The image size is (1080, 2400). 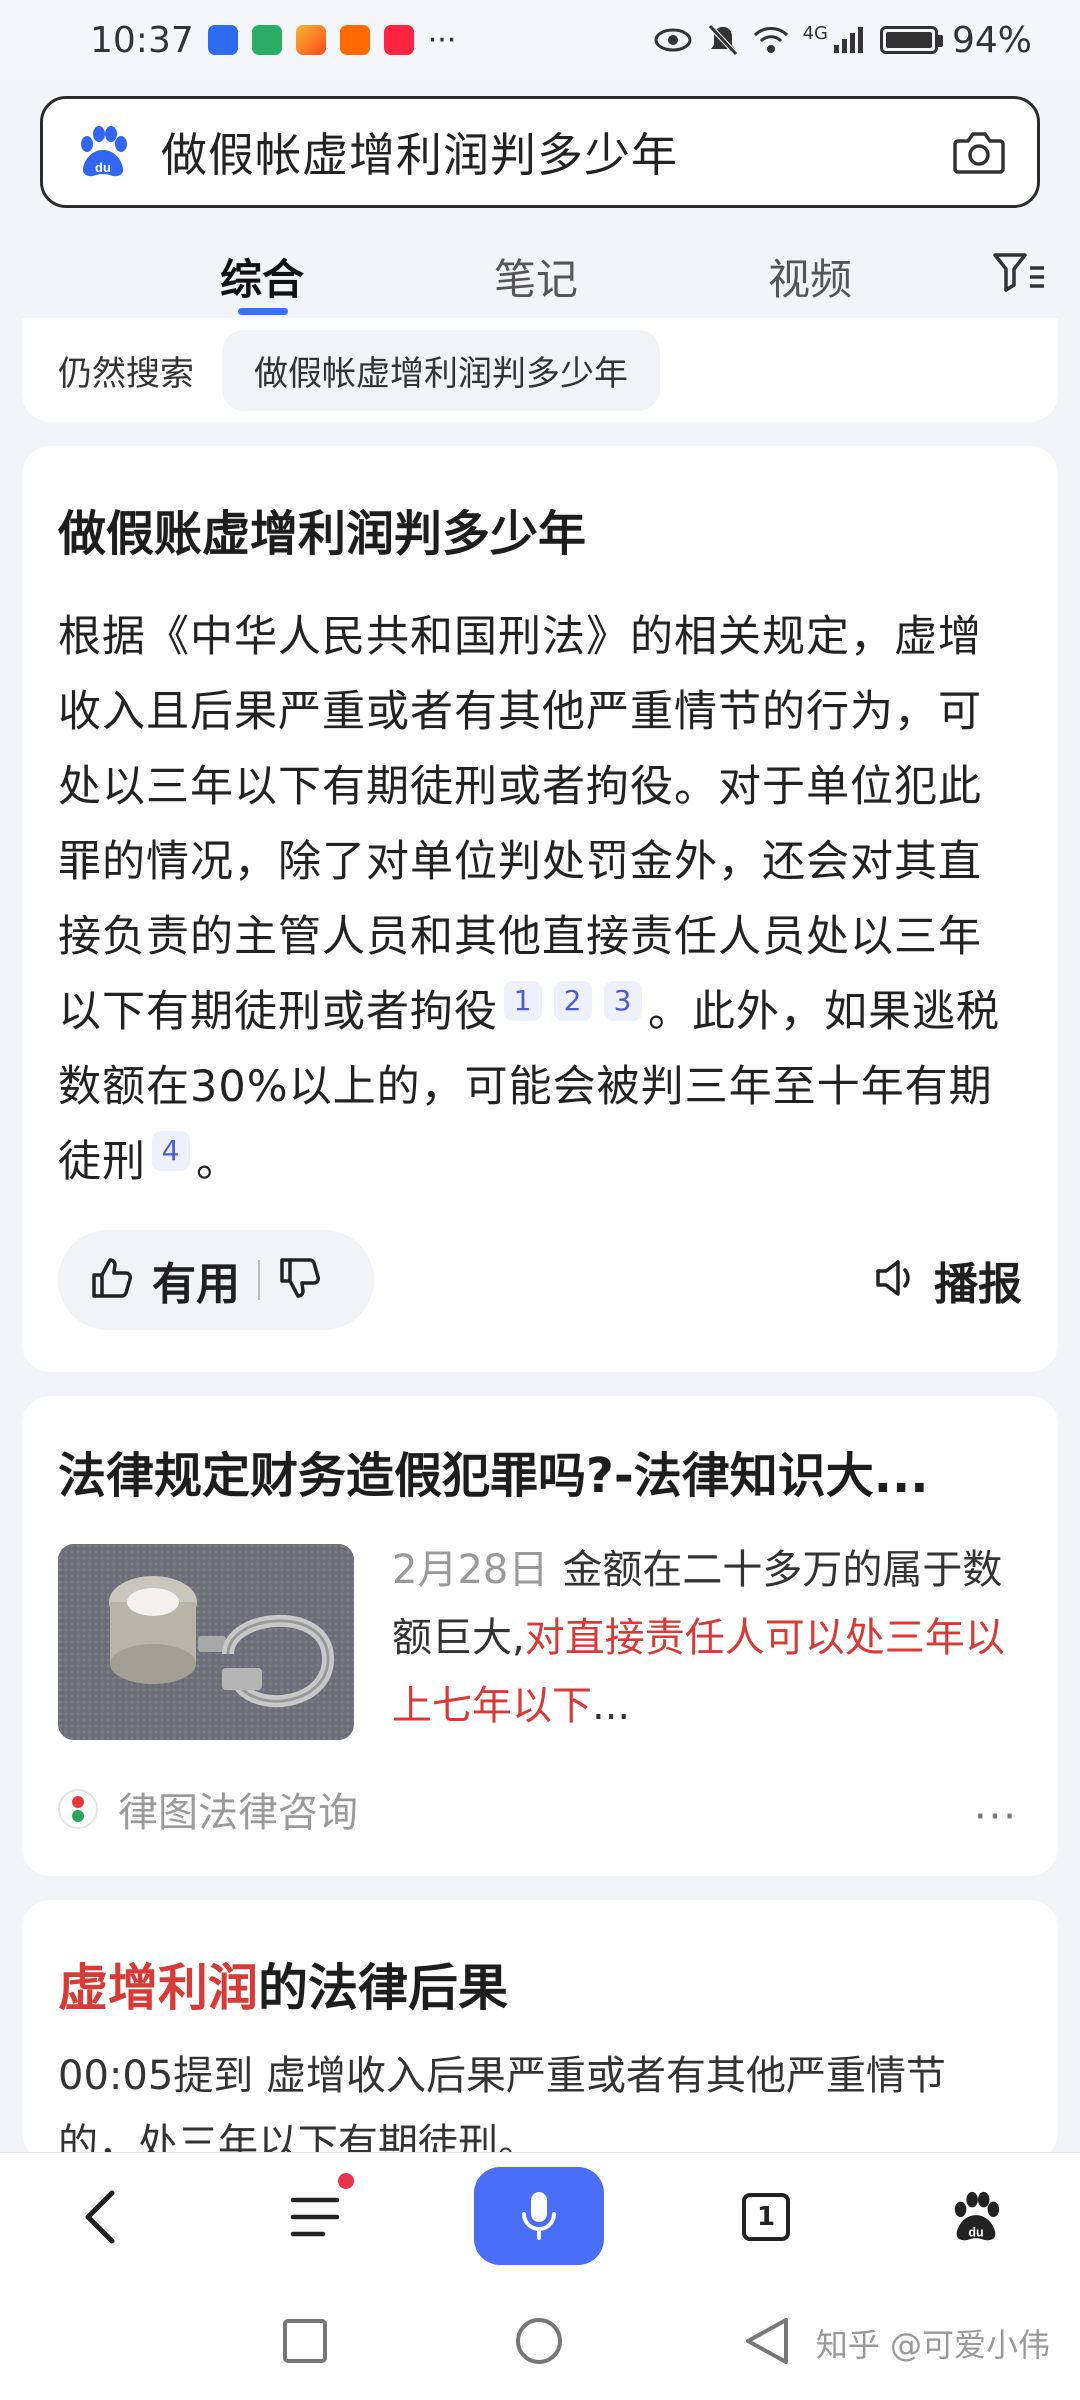 I want to click on citation-1: 1, so click(x=523, y=1001).